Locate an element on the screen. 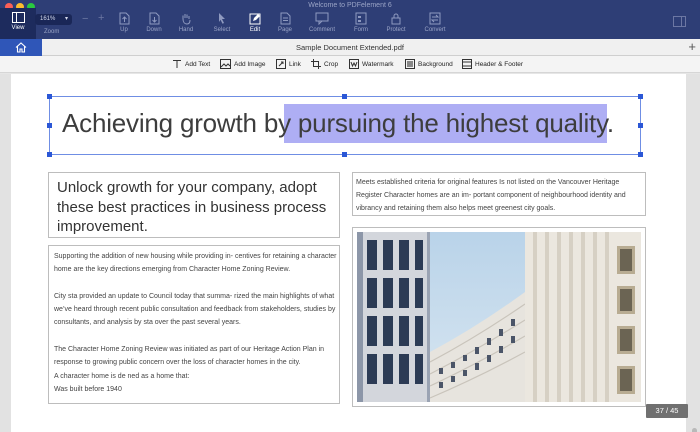  resize-handle-top is located at coordinates (344, 96).